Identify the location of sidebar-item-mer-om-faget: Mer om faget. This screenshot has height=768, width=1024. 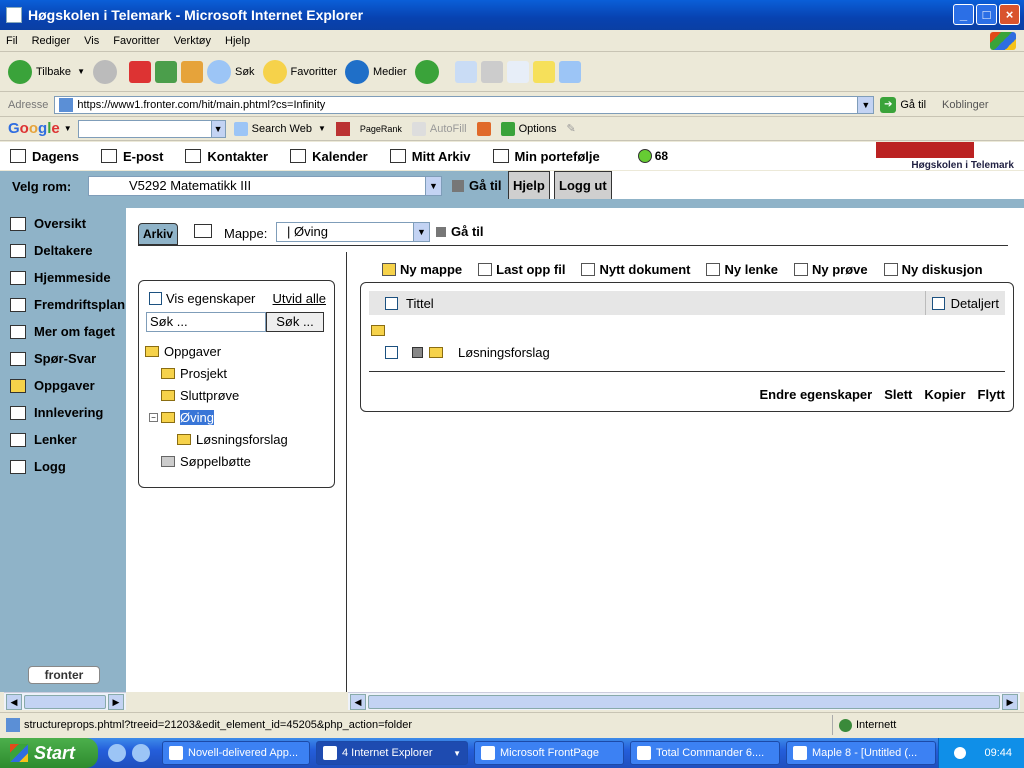
(63, 331).